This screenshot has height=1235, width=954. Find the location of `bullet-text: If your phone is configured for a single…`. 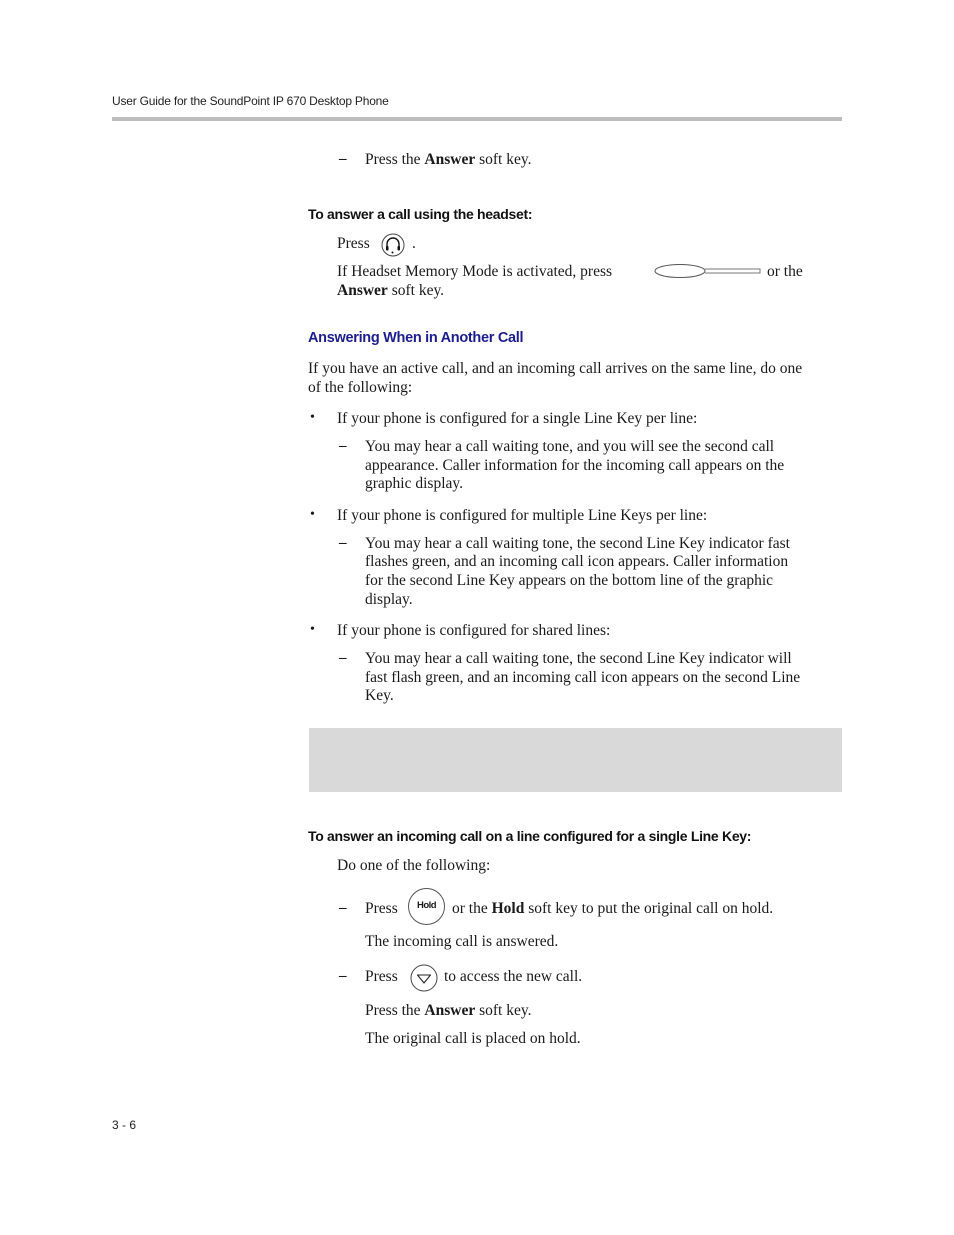

bullet-text: If your phone is configured for a single… is located at coordinates (517, 418).